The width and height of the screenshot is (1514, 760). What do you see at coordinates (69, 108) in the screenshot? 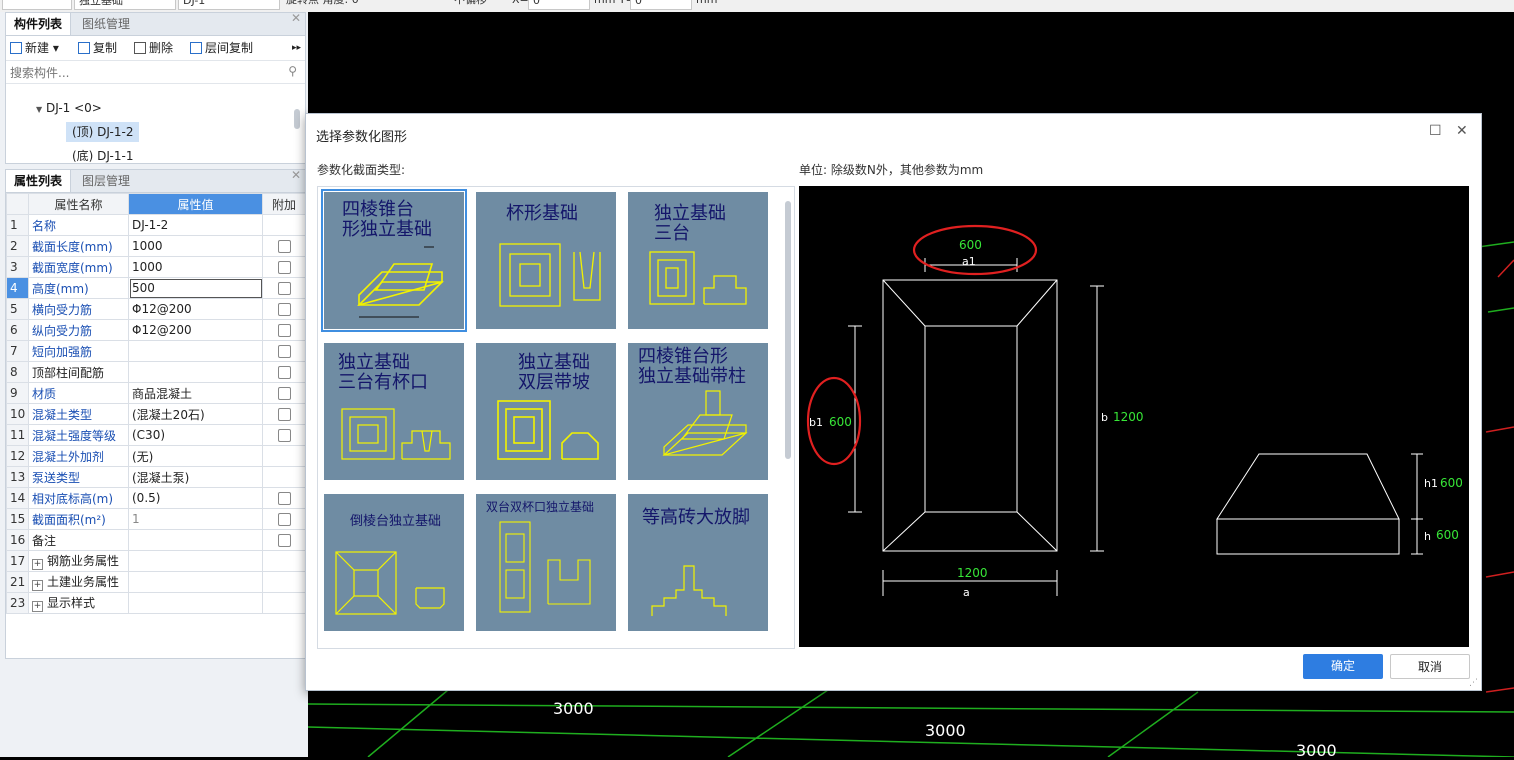
I see `tree-item-dj1: ▼ DJ-1 <0>` at bounding box center [69, 108].